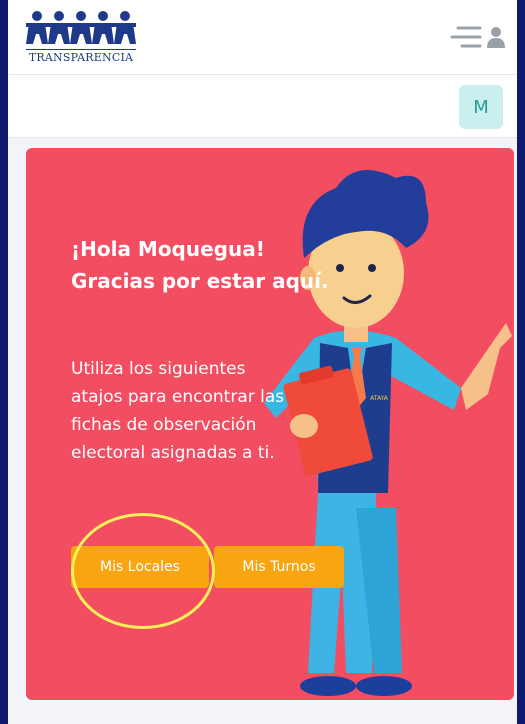  I want to click on mis-turnos-button: Mis Turnos, so click(279, 567).